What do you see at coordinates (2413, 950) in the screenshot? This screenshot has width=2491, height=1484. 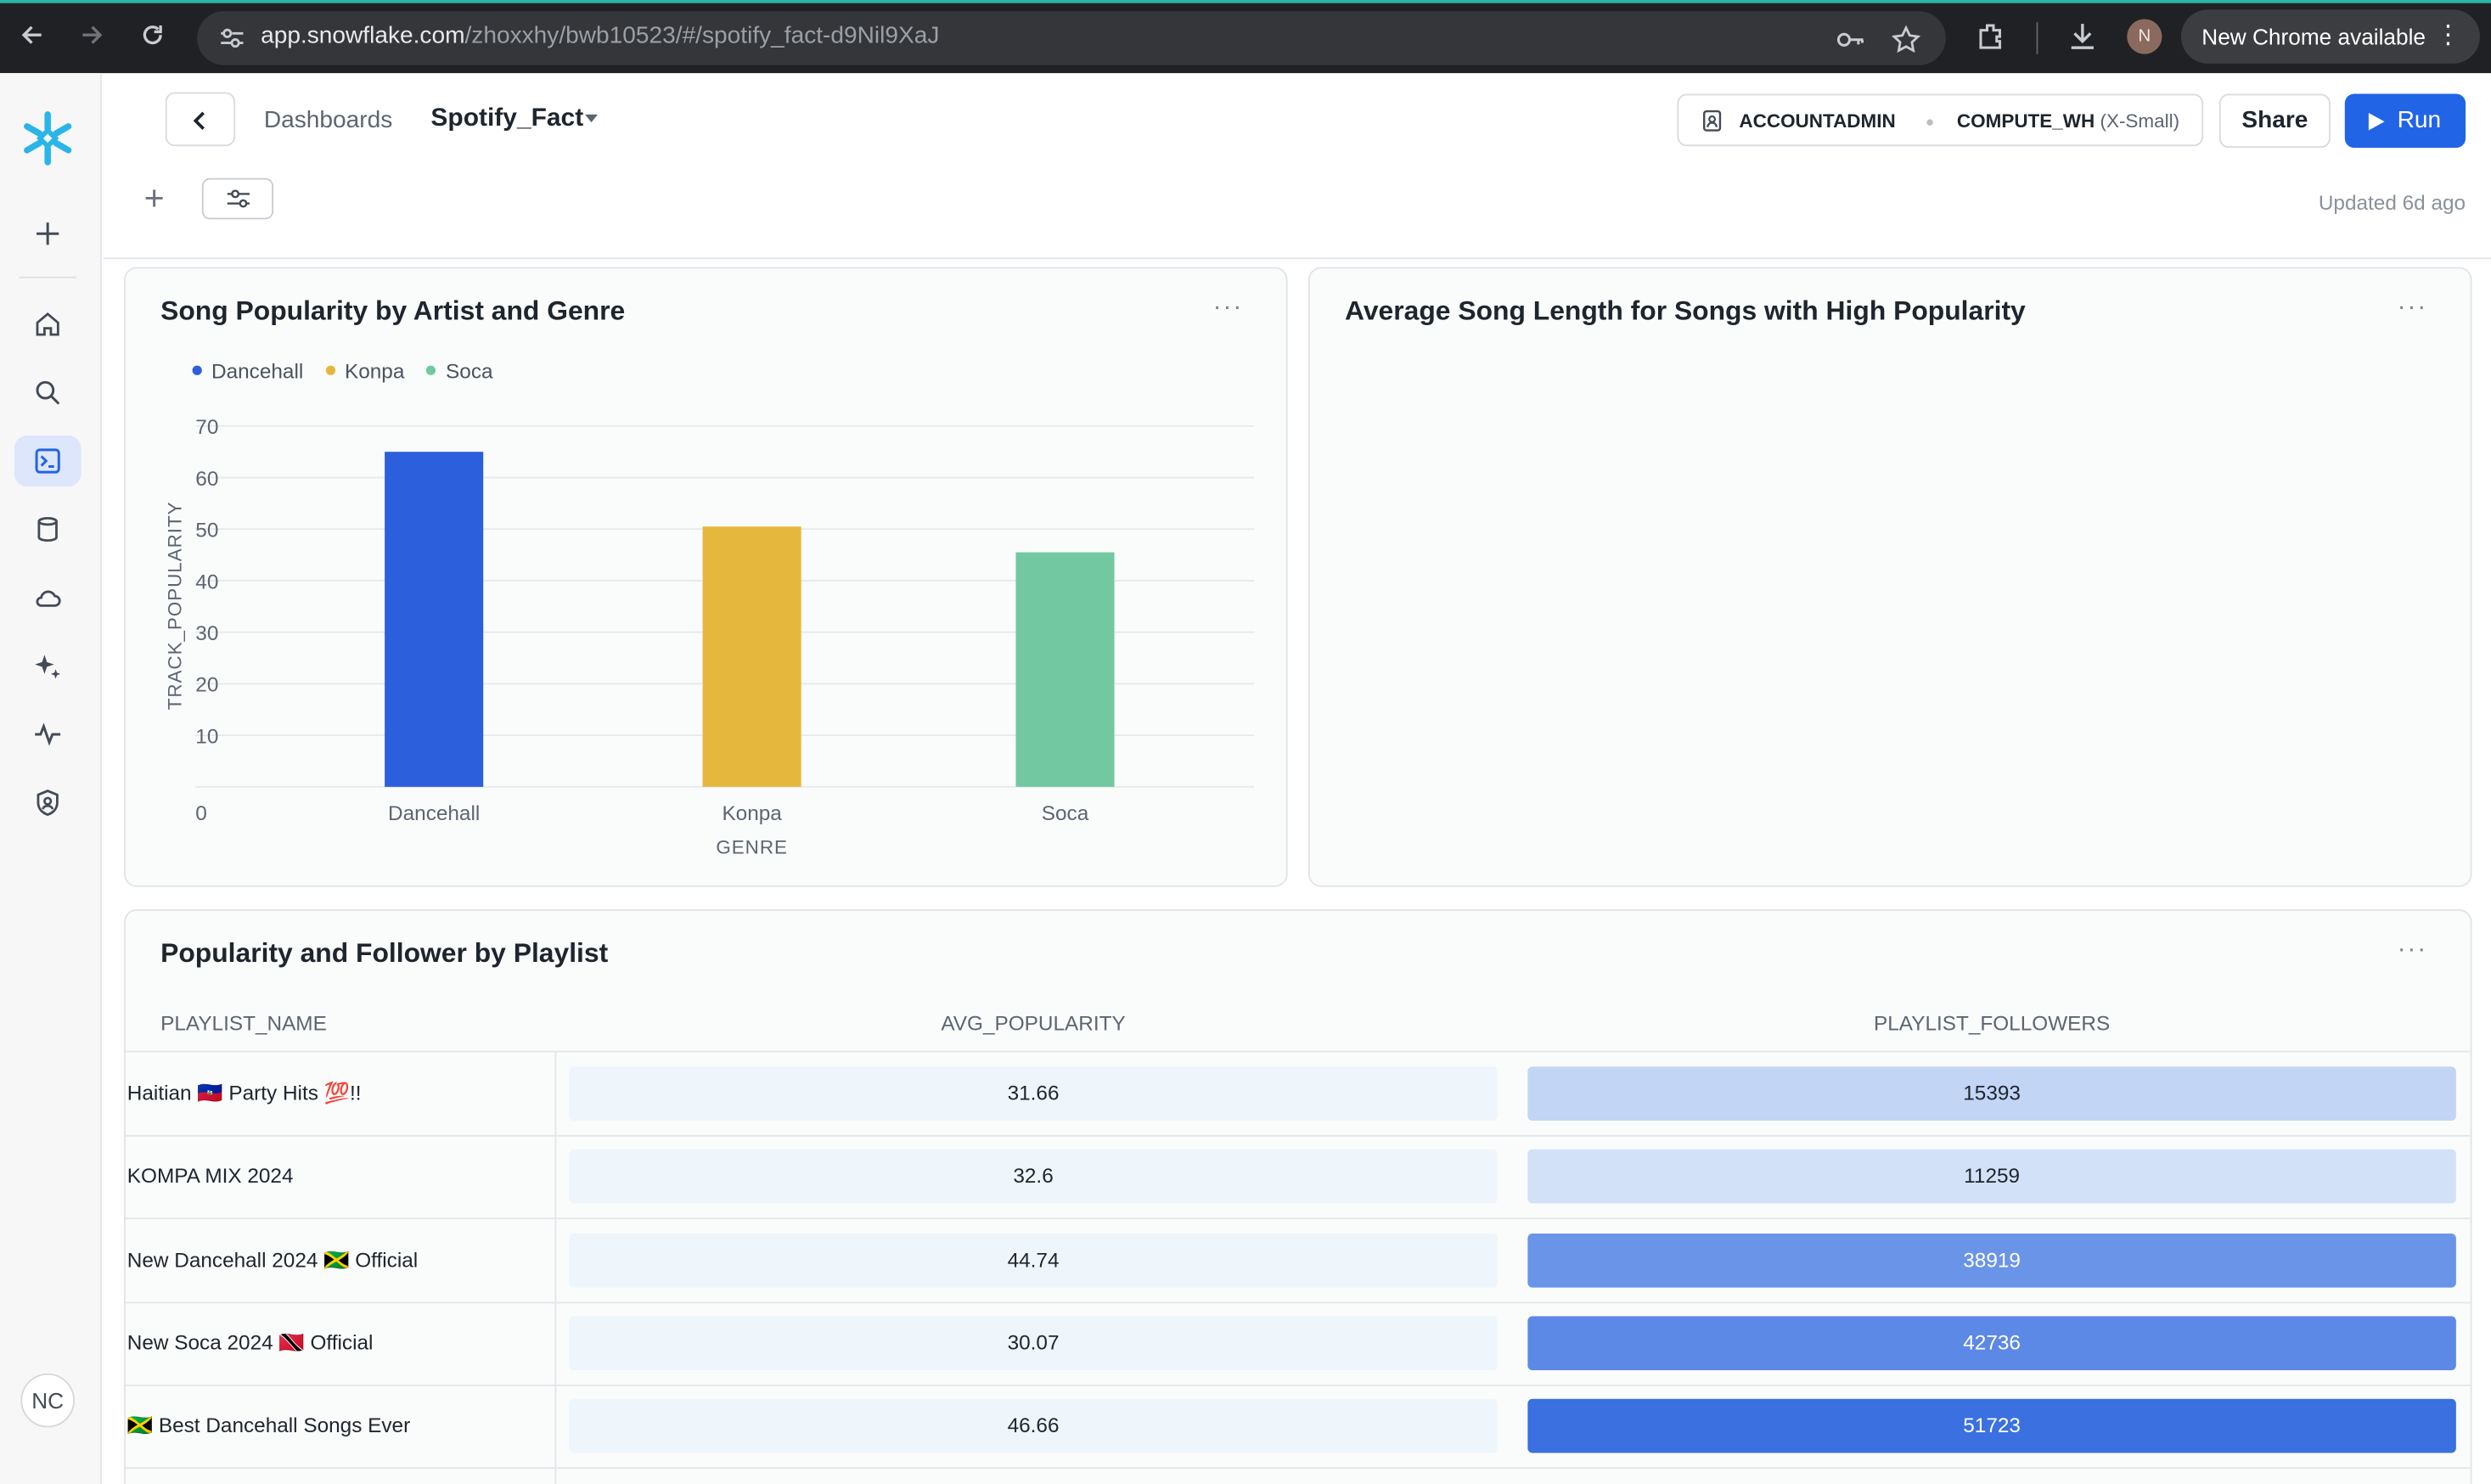 I see `playlist-table-more-icon: ···` at bounding box center [2413, 950].